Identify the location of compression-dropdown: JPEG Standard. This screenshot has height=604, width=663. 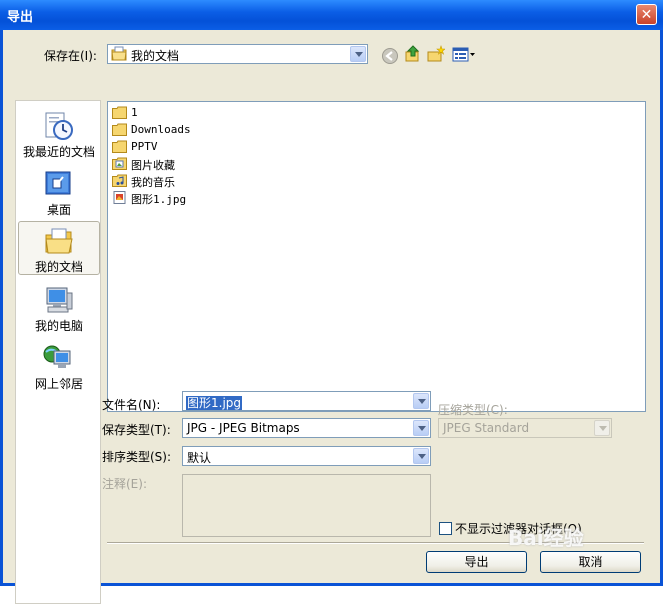
(525, 428).